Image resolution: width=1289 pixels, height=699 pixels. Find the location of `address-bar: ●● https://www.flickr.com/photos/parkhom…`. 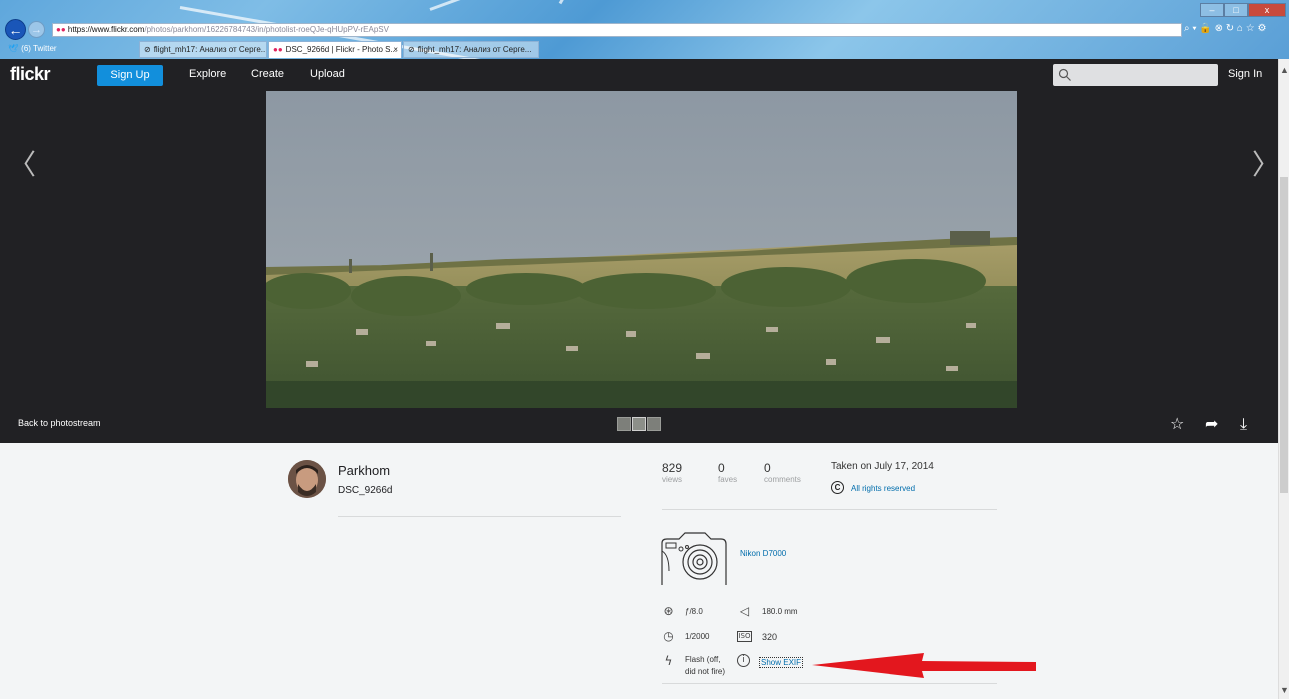

address-bar: ●● https://www.flickr.com/photos/parkhom… is located at coordinates (617, 30).